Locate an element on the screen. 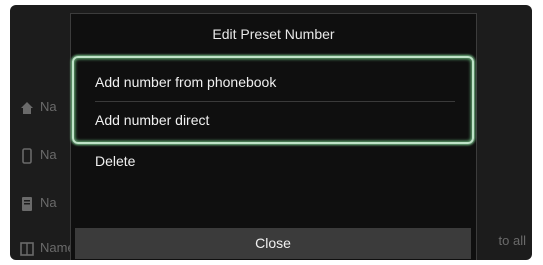  dialog-title: Edit Preset Number is located at coordinates (273, 34).